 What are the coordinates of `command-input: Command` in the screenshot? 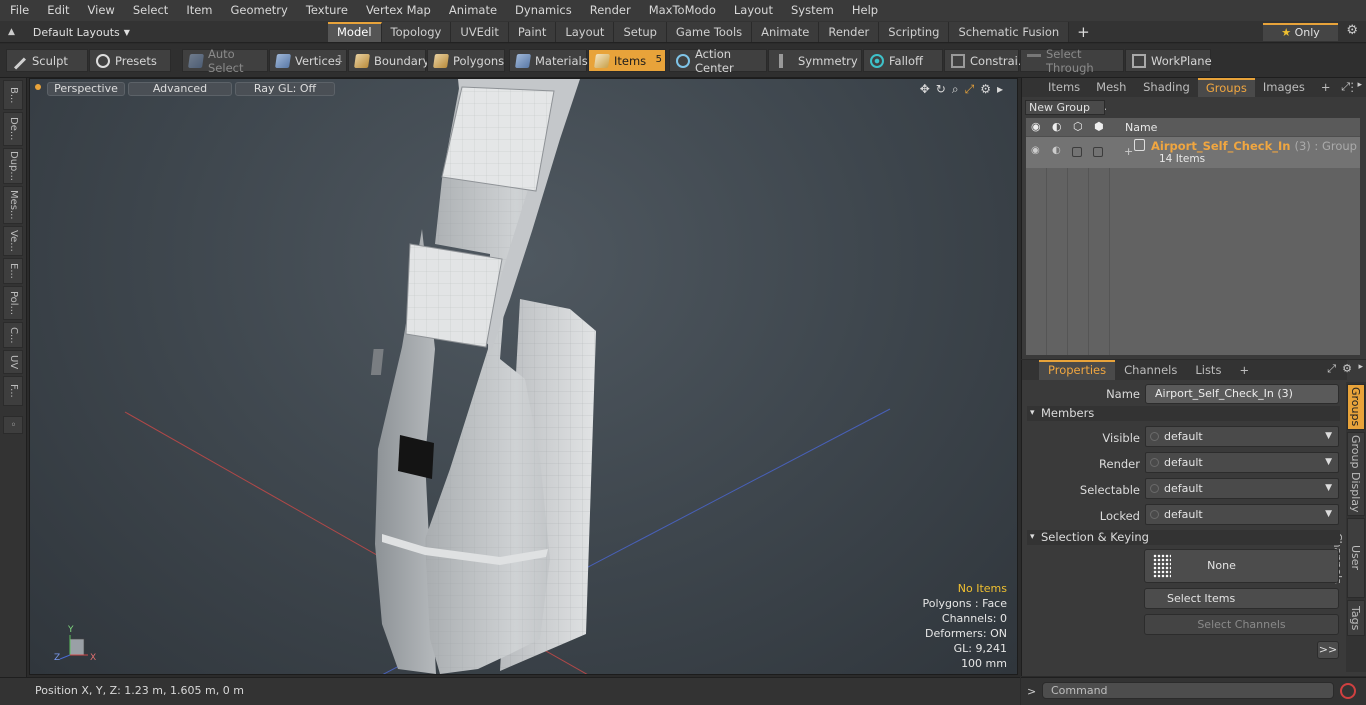 It's located at (1188, 690).